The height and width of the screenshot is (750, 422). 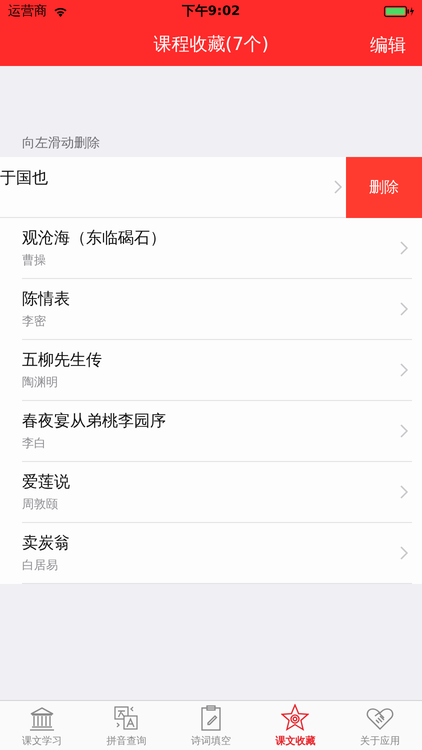 What do you see at coordinates (34, 443) in the screenshot?
I see `author-name: 李白` at bounding box center [34, 443].